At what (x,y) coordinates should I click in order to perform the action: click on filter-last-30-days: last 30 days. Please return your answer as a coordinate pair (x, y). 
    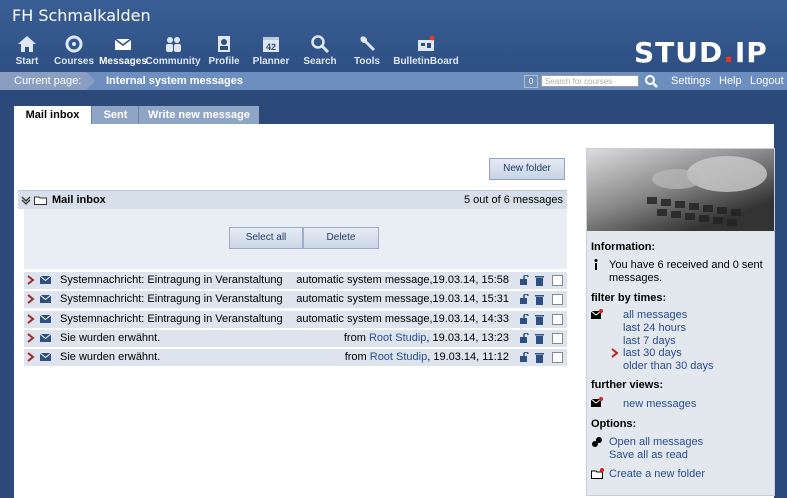
    Looking at the image, I should click on (652, 353).